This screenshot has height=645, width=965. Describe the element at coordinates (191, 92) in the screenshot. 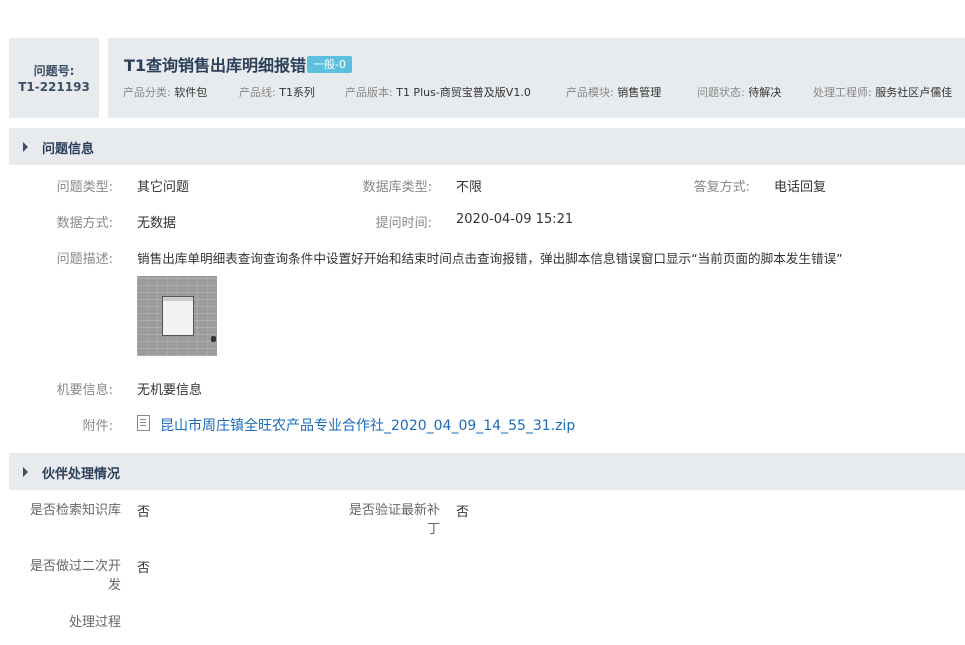

I see `meta-value: 软件包` at that location.